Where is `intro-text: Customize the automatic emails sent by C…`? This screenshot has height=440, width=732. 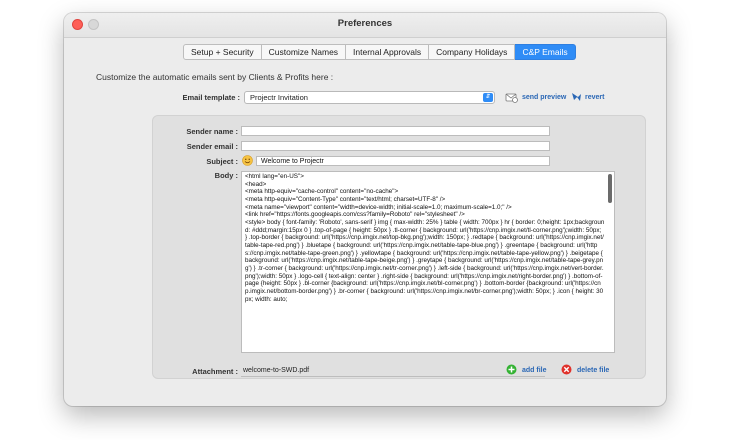 intro-text: Customize the automatic emails sent by C… is located at coordinates (215, 77).